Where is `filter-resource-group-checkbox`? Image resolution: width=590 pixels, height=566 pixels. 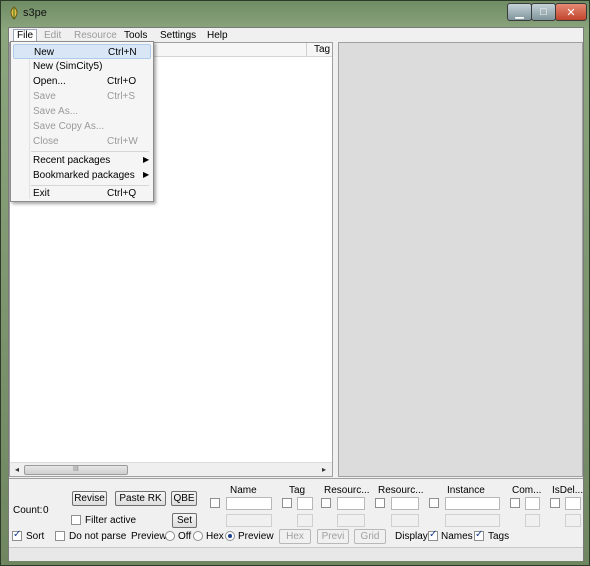 filter-resource-group-checkbox is located at coordinates (380, 503).